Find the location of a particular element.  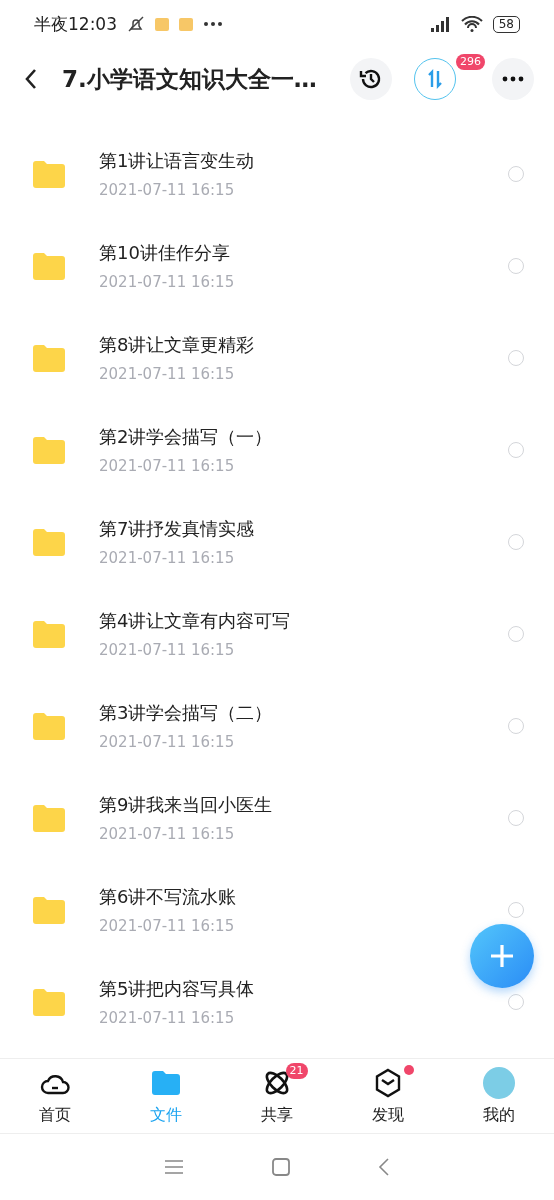

file-name: 第8讲让文章更精彩 is located at coordinates (177, 345).